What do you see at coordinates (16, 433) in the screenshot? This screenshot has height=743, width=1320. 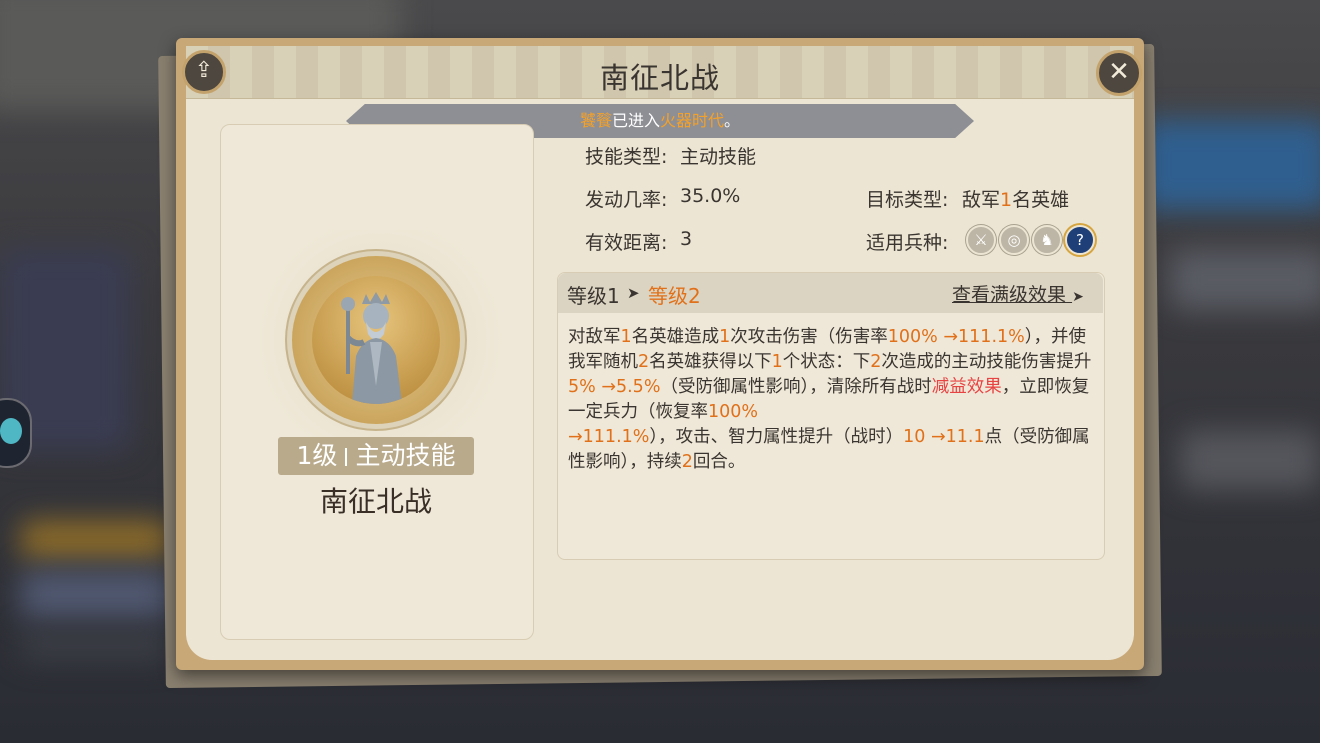 I see `side-avatar-button` at bounding box center [16, 433].